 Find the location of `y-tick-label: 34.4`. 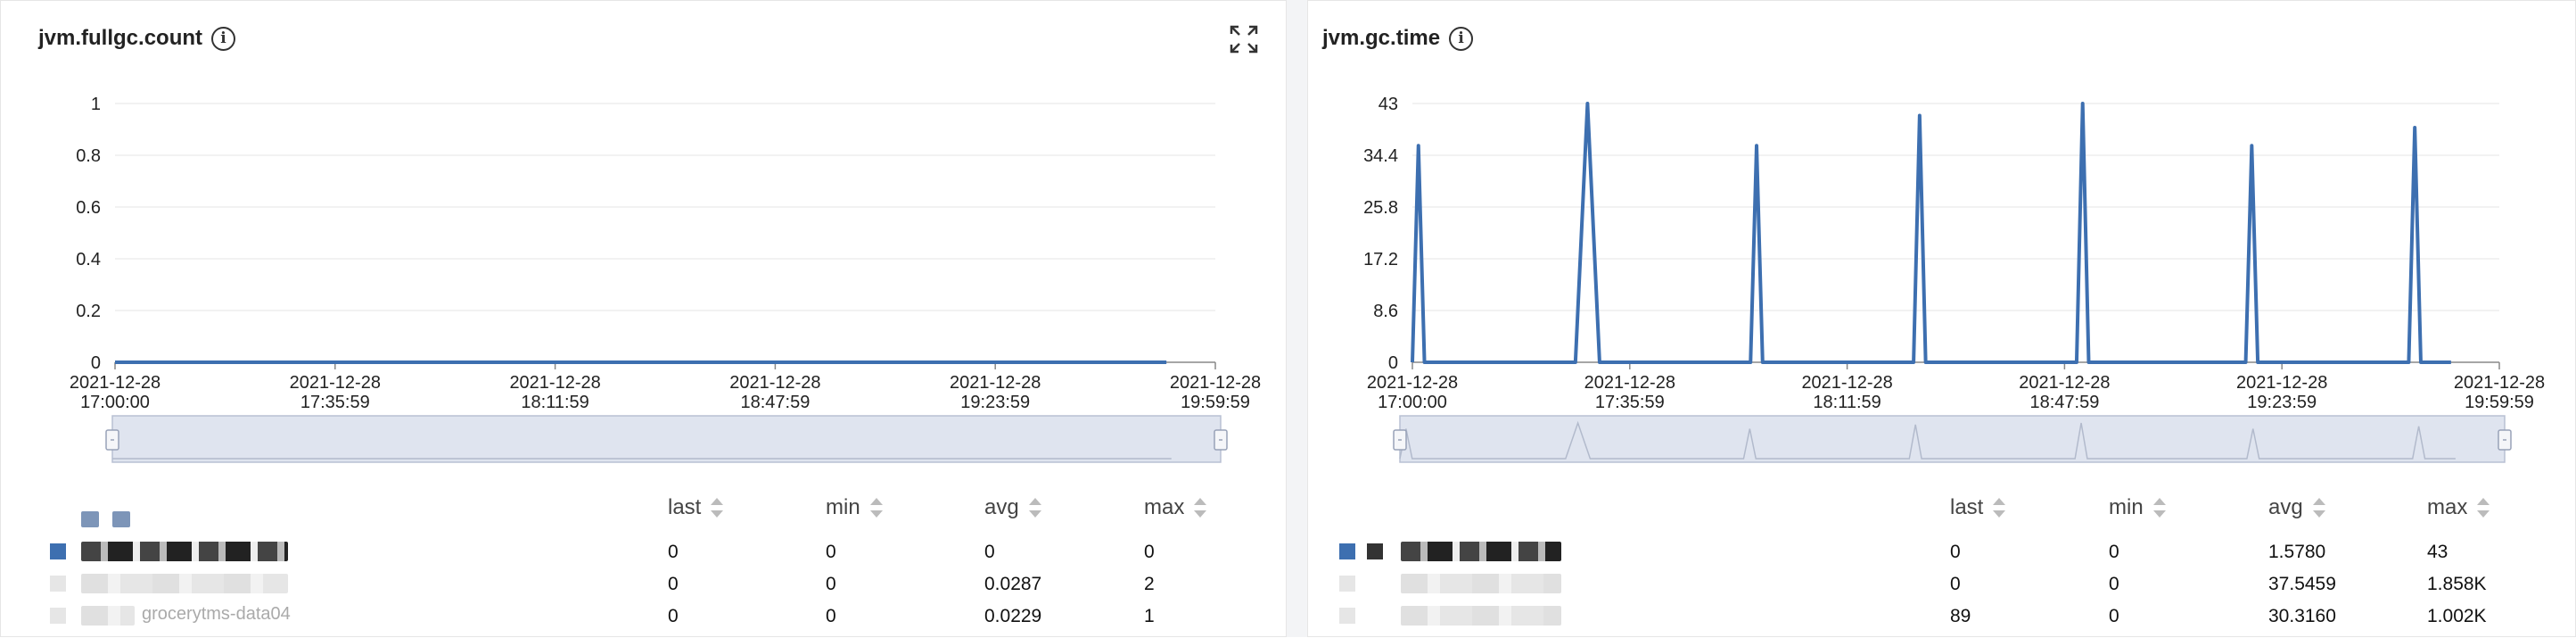

y-tick-label: 34.4 is located at coordinates (1380, 156).